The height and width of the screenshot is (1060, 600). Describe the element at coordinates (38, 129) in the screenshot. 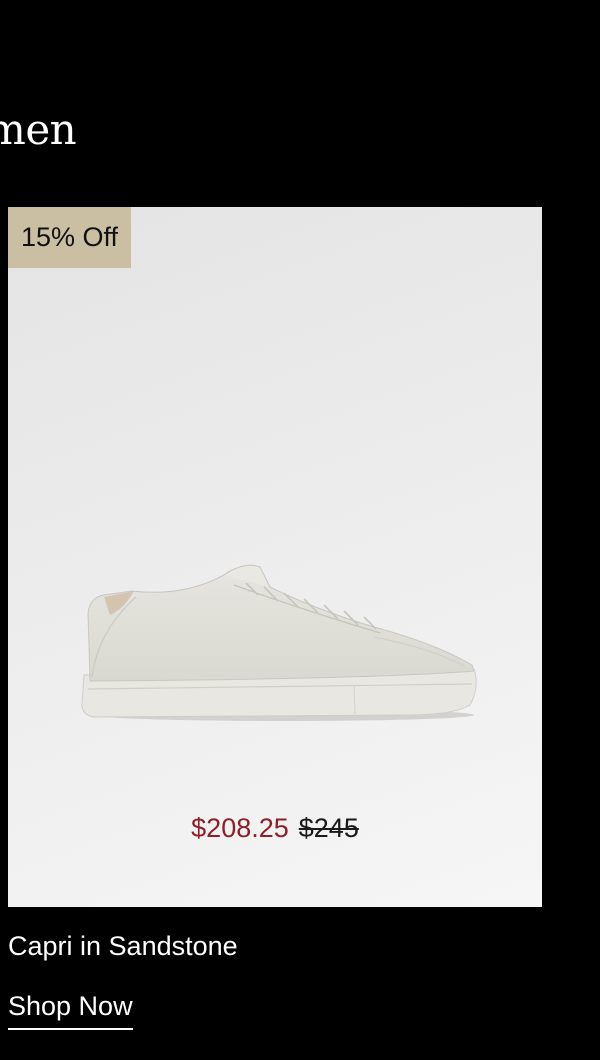

I see `section-title: men` at that location.